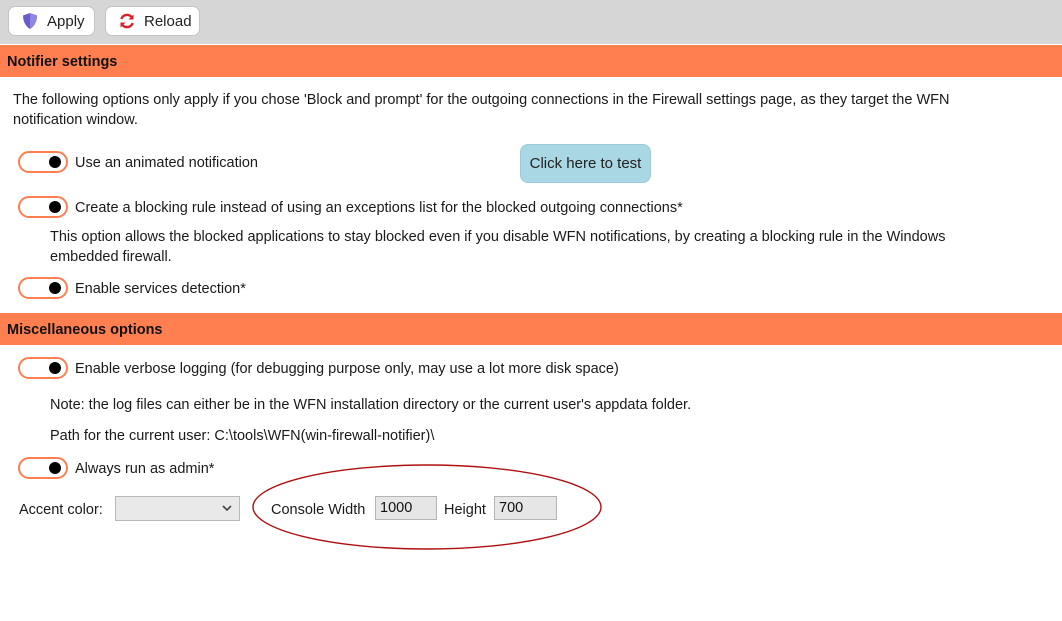  What do you see at coordinates (145, 469) in the screenshot?
I see `run-as-admin-label: Always run as admin*` at bounding box center [145, 469].